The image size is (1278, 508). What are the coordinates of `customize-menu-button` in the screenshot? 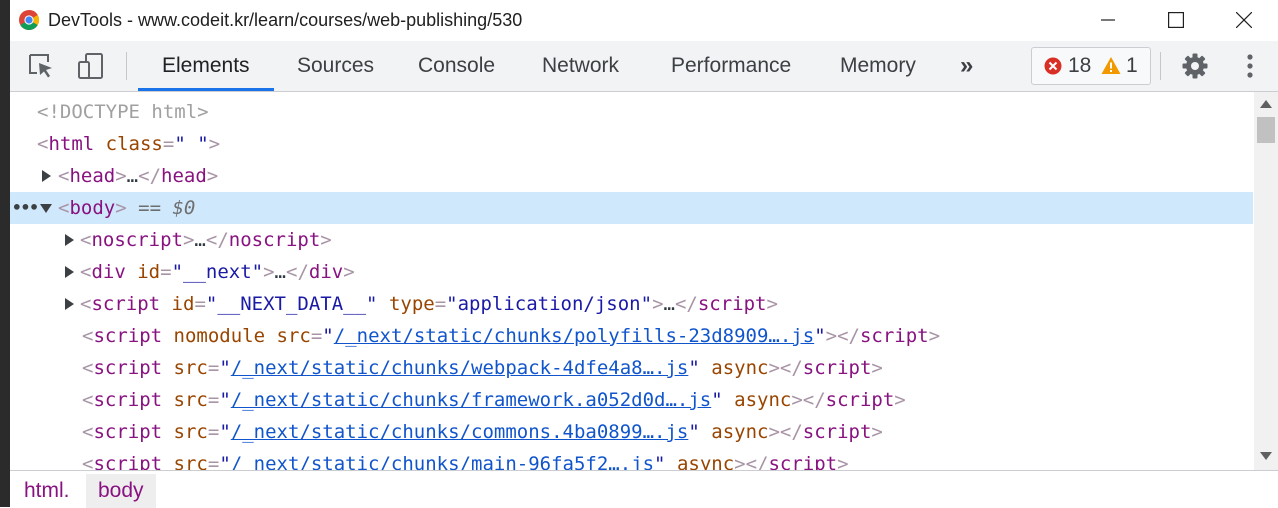 It's located at (1250, 66).